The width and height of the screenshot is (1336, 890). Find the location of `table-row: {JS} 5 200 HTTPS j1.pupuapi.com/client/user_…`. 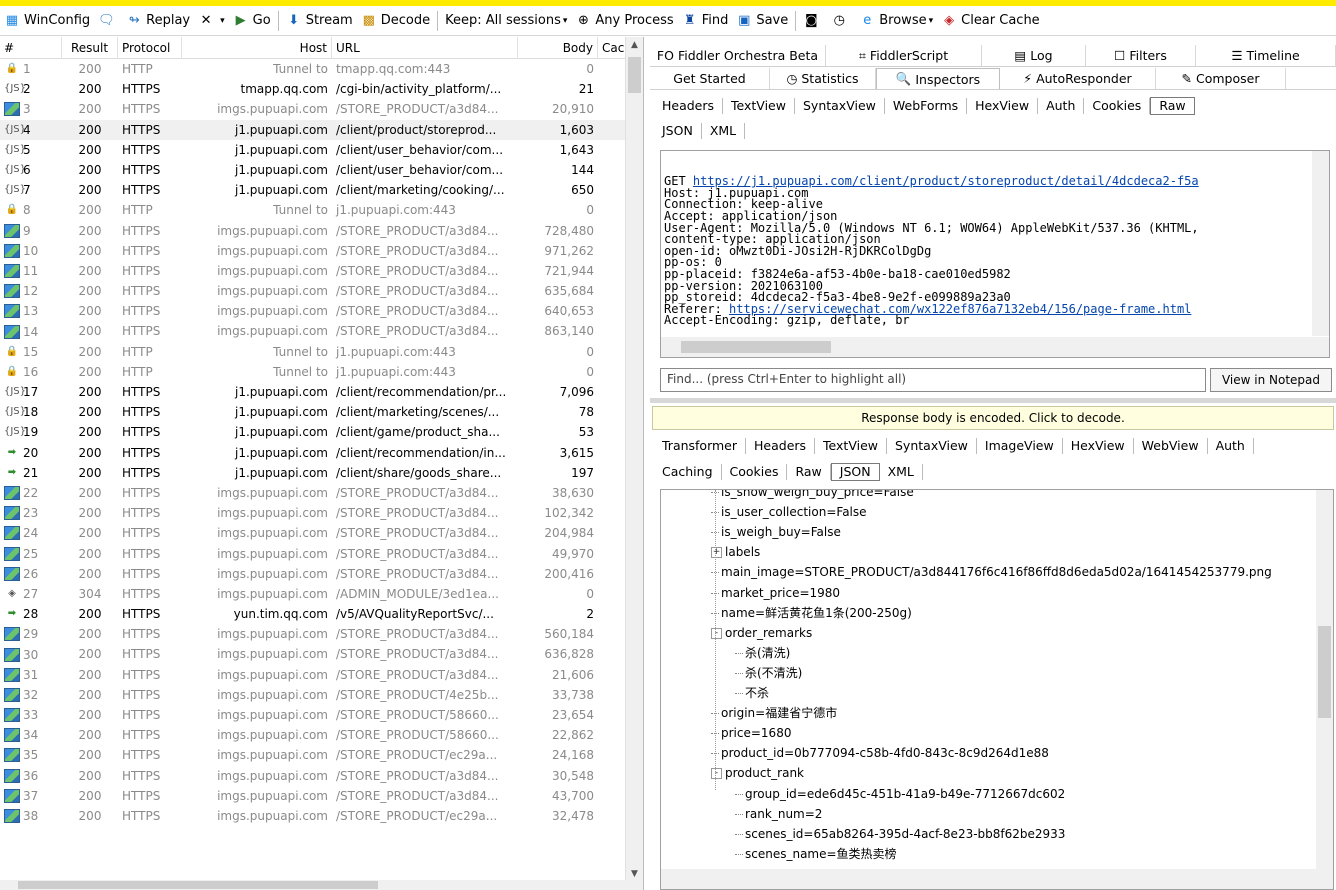

table-row: {JS} 5 200 HTTPS j1.pupuapi.com/client/user_… is located at coordinates (313, 150).